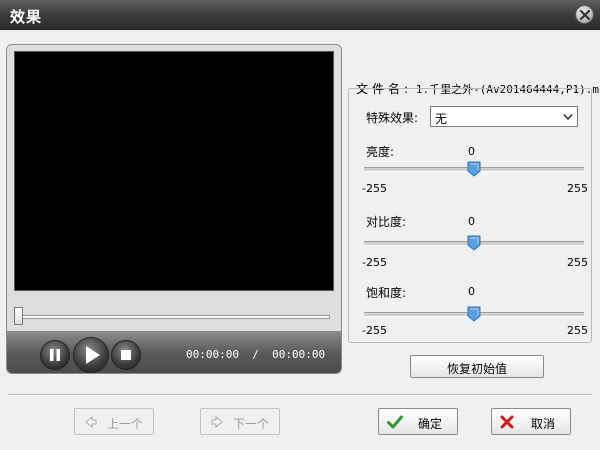 The image size is (600, 450). What do you see at coordinates (173, 317) in the screenshot?
I see `seek-bar` at bounding box center [173, 317].